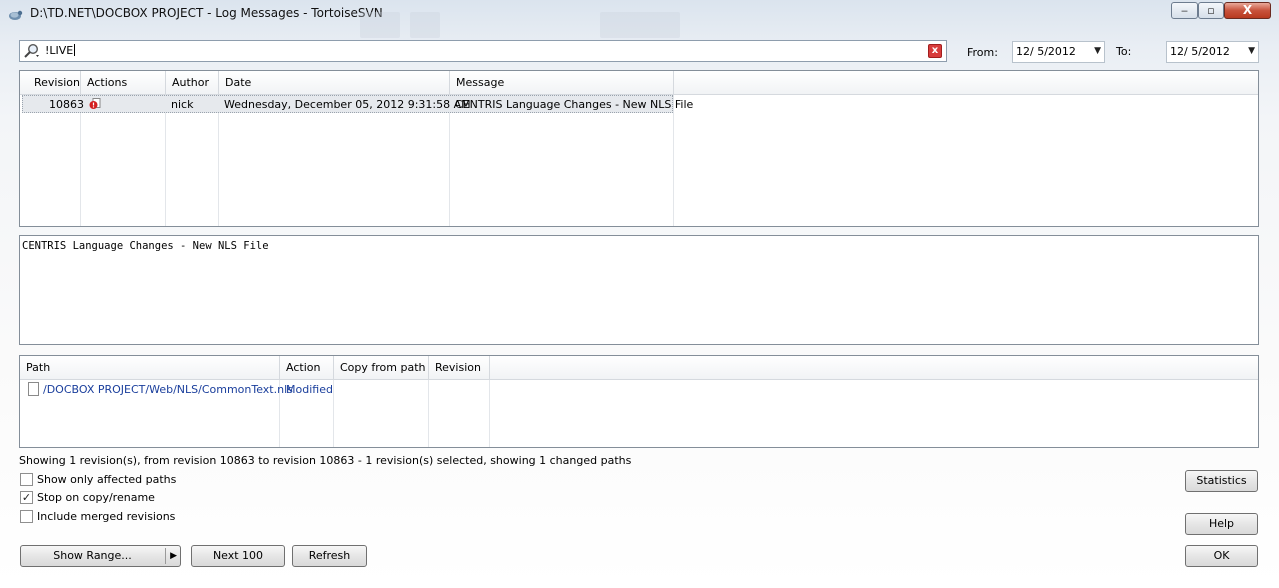 This screenshot has height=588, width=1279. Describe the element at coordinates (1221, 481) in the screenshot. I see `statistics-button: Statistics` at that location.